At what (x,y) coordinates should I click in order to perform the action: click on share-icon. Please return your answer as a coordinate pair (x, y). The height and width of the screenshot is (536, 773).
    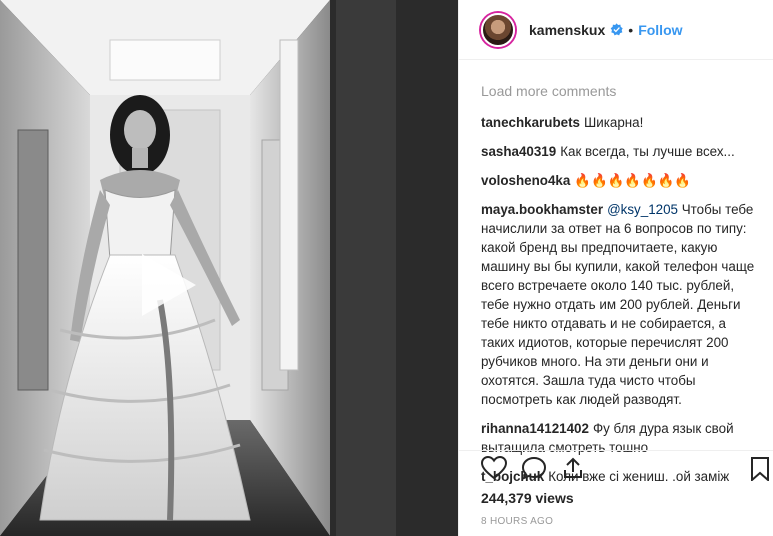
    Looking at the image, I should click on (573, 467).